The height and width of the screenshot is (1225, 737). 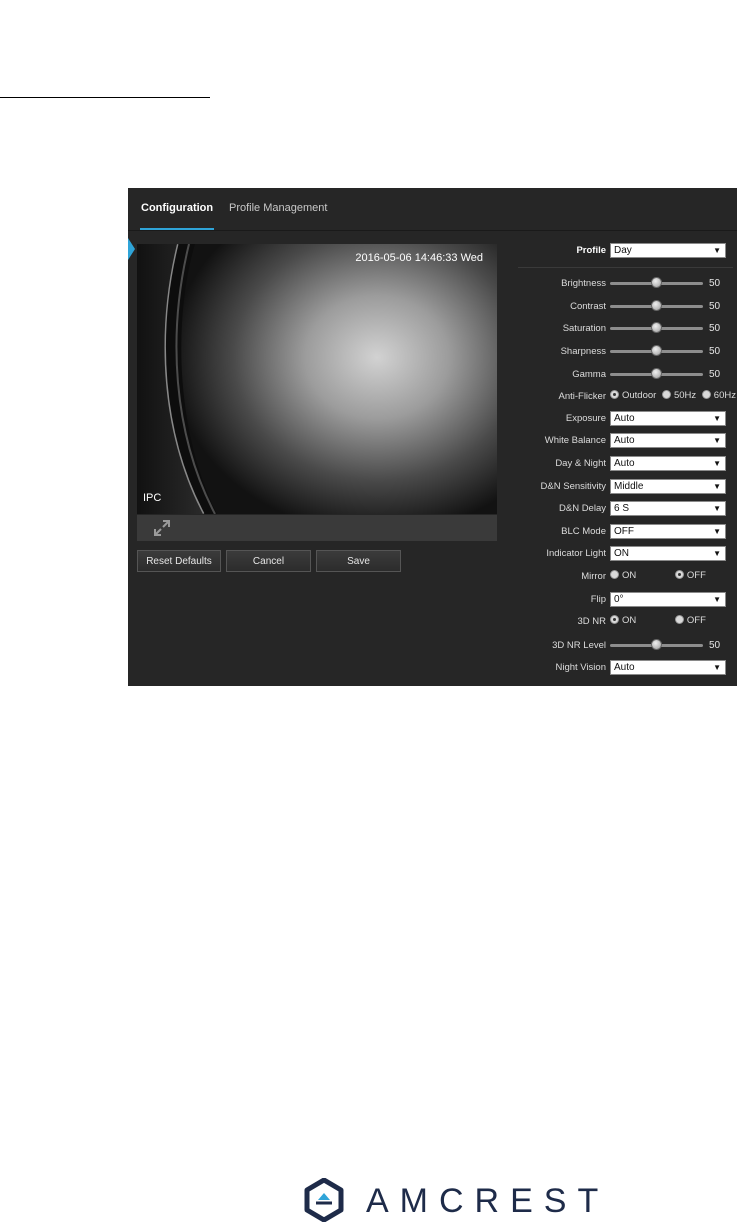 I want to click on top-rule, so click(x=105, y=97).